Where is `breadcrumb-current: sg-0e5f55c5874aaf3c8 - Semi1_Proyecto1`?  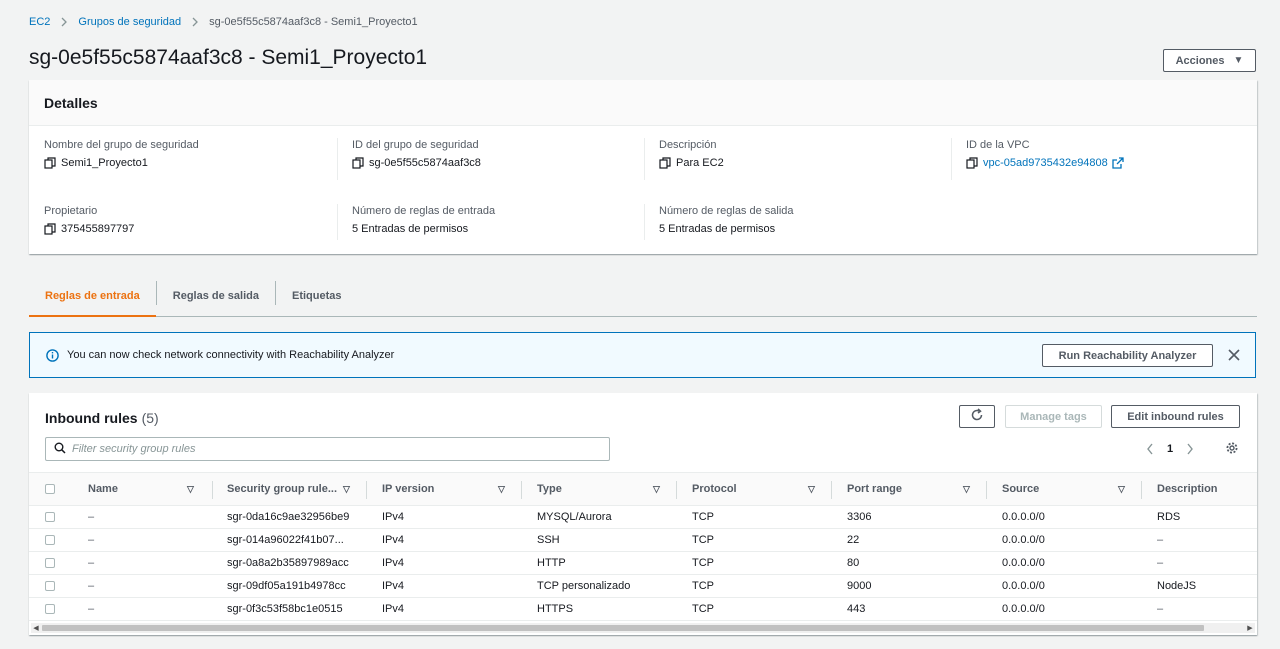
breadcrumb-current: sg-0e5f55c5874aaf3c8 - Semi1_Proyecto1 is located at coordinates (313, 22).